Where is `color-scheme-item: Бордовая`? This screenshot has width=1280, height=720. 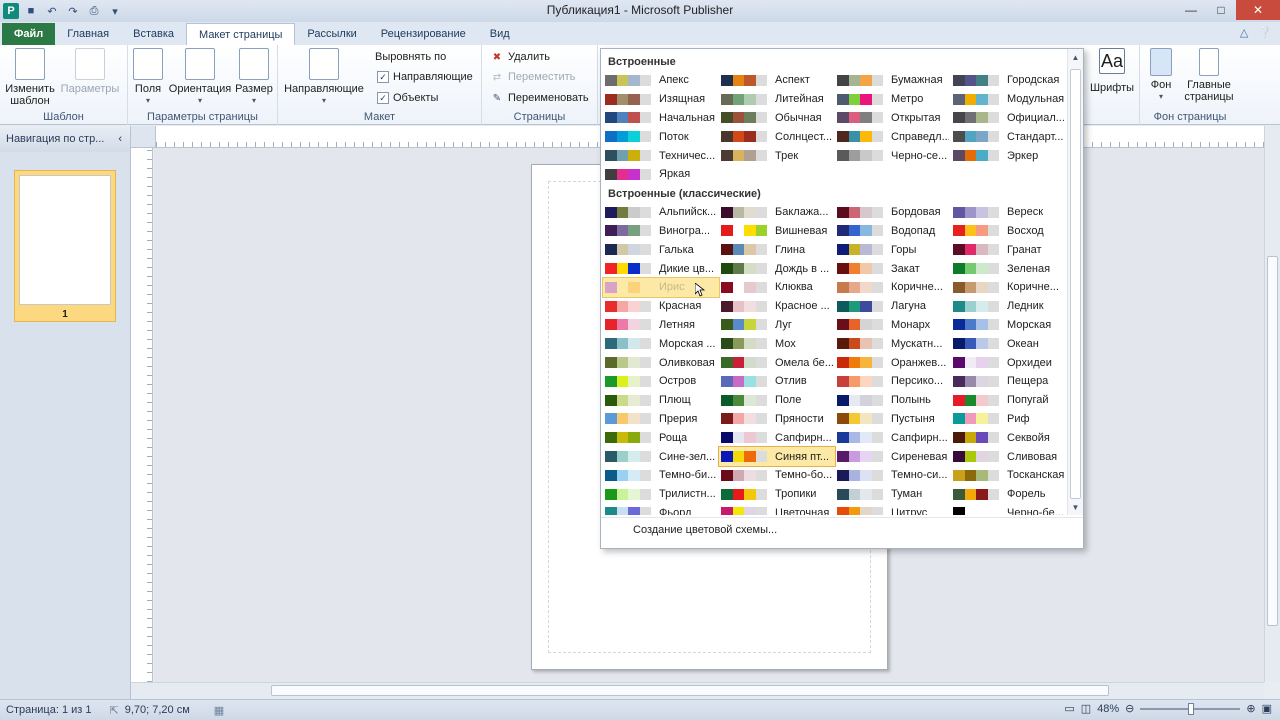 color-scheme-item: Бордовая is located at coordinates (893, 212).